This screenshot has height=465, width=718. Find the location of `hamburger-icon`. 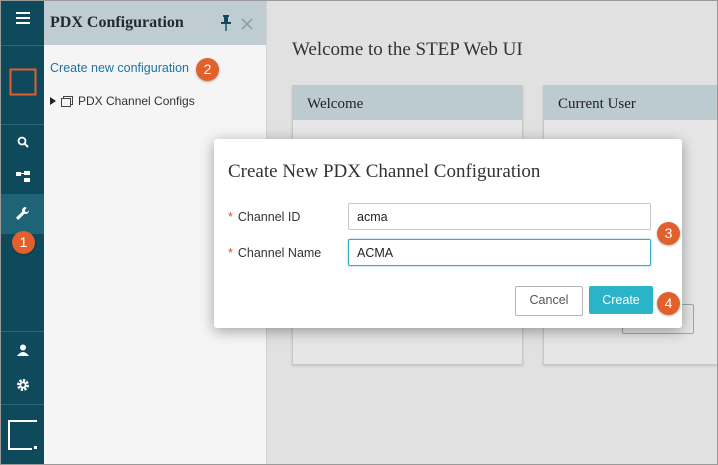

hamburger-icon is located at coordinates (22, 23).